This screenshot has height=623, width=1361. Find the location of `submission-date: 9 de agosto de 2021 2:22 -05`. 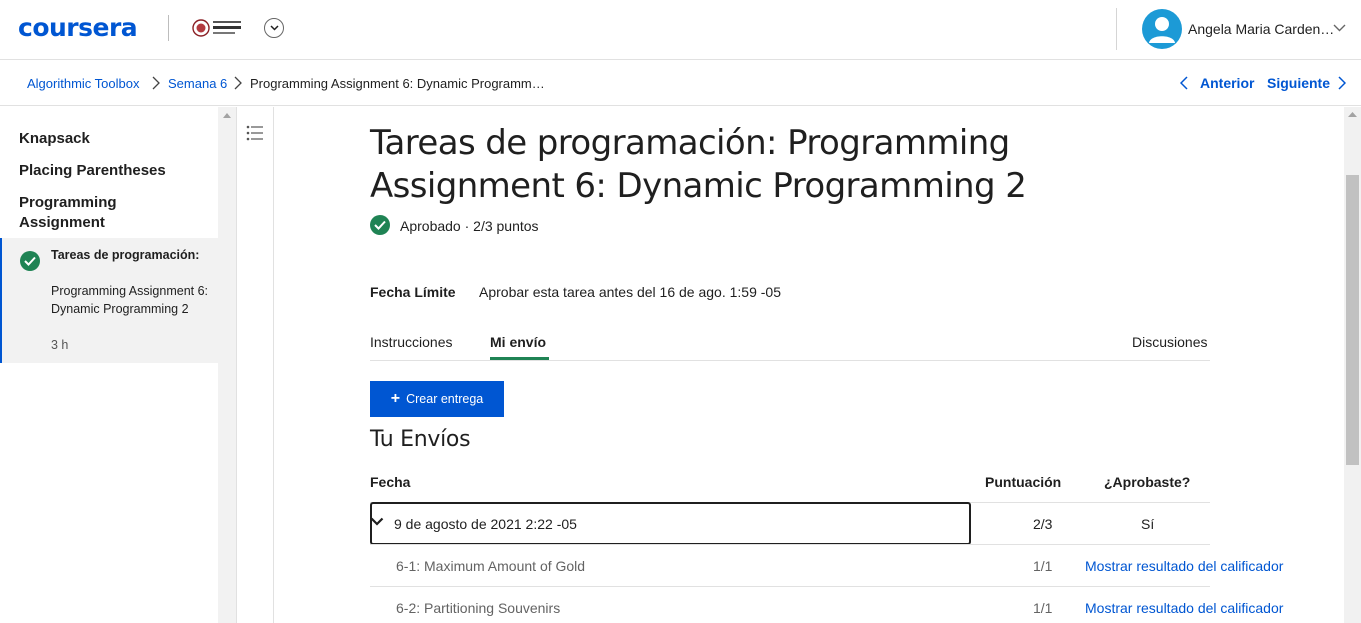

submission-date: 9 de agosto de 2021 2:22 -05 is located at coordinates (485, 524).